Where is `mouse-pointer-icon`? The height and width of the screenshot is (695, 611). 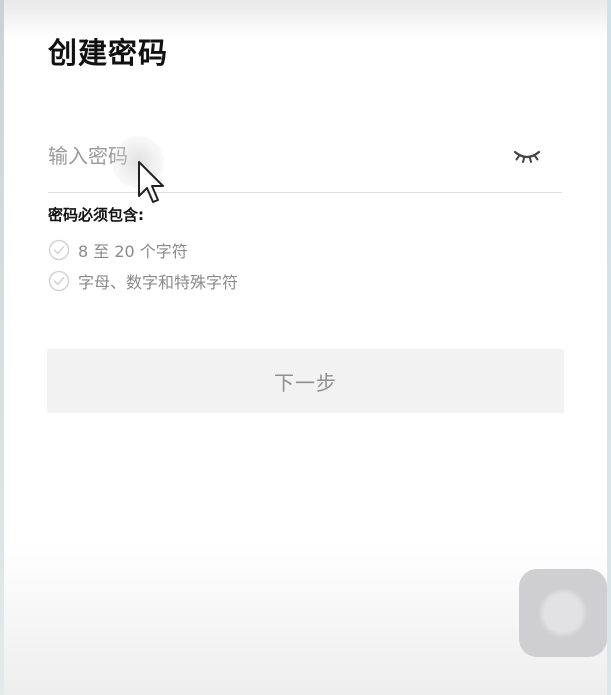
mouse-pointer-icon is located at coordinates (153, 184).